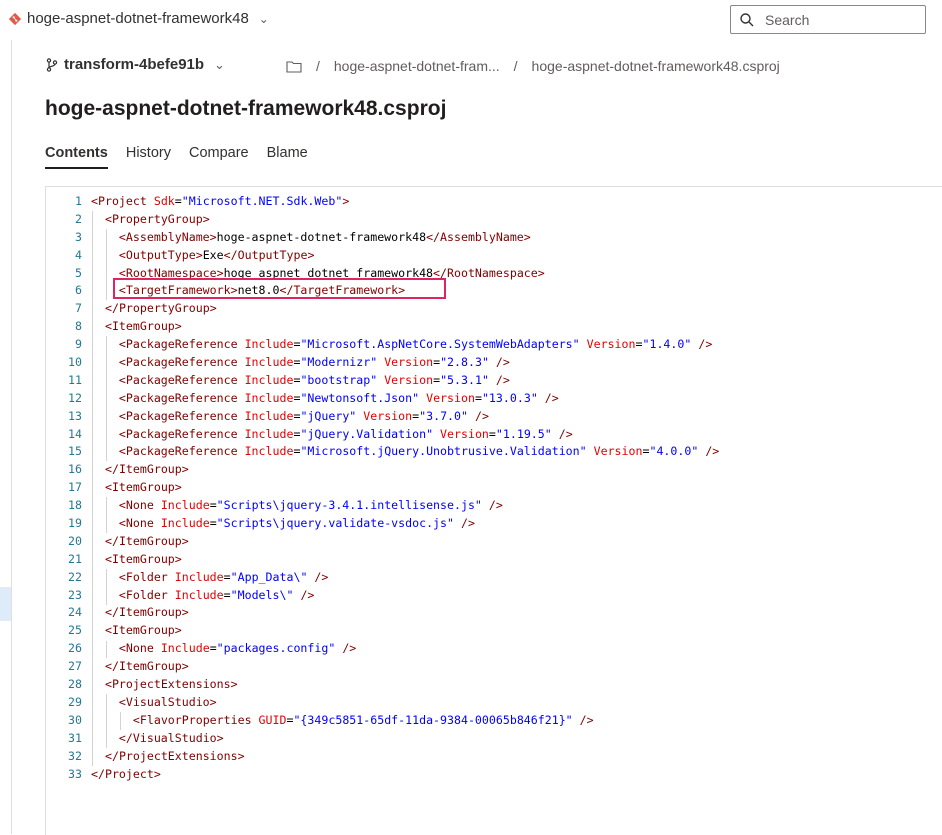 This screenshot has width=942, height=835. I want to click on line-number: 20, so click(75, 540).